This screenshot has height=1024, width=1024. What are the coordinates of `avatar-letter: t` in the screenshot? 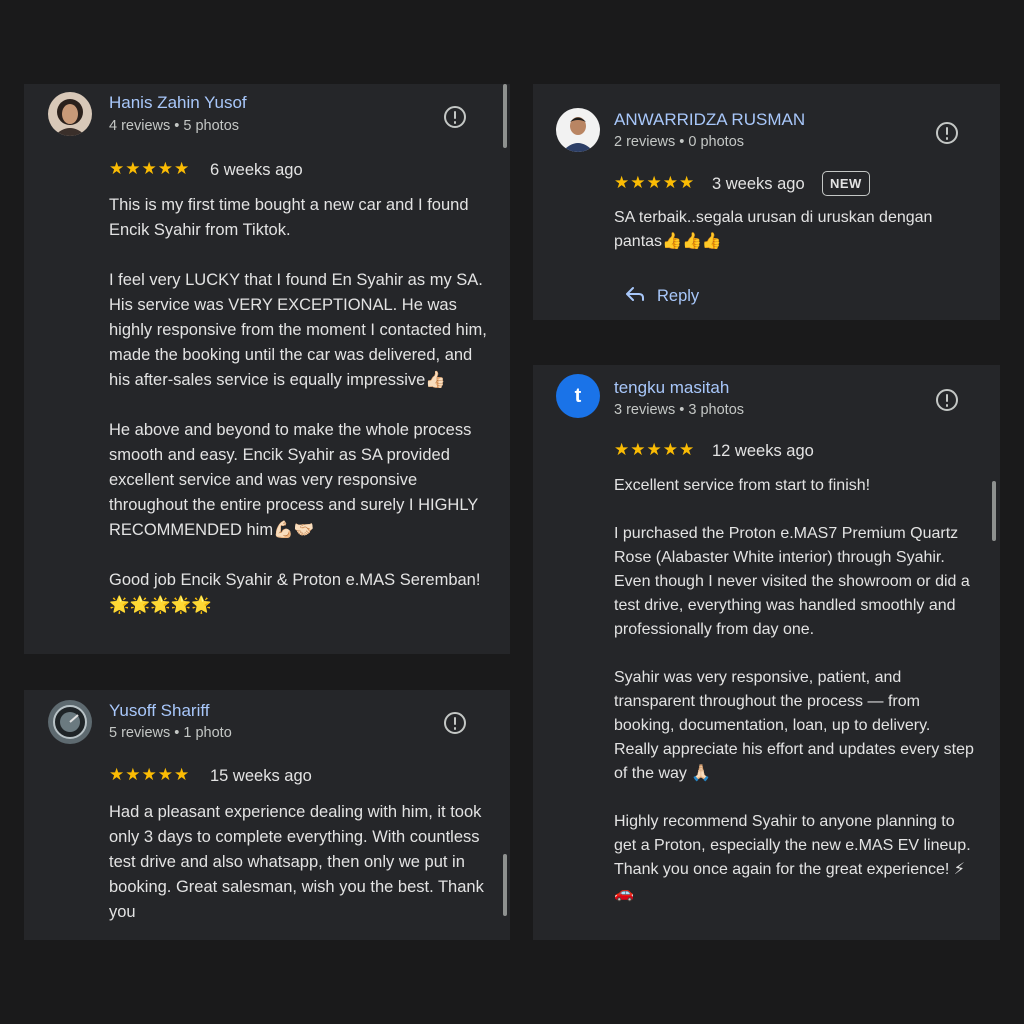 It's located at (578, 395).